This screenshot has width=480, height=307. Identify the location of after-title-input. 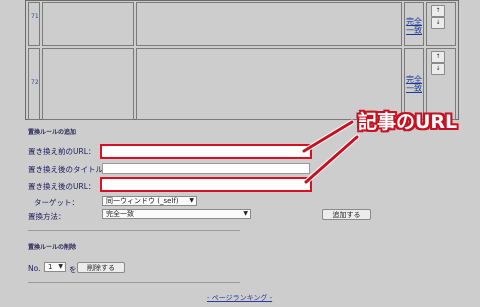
(206, 168).